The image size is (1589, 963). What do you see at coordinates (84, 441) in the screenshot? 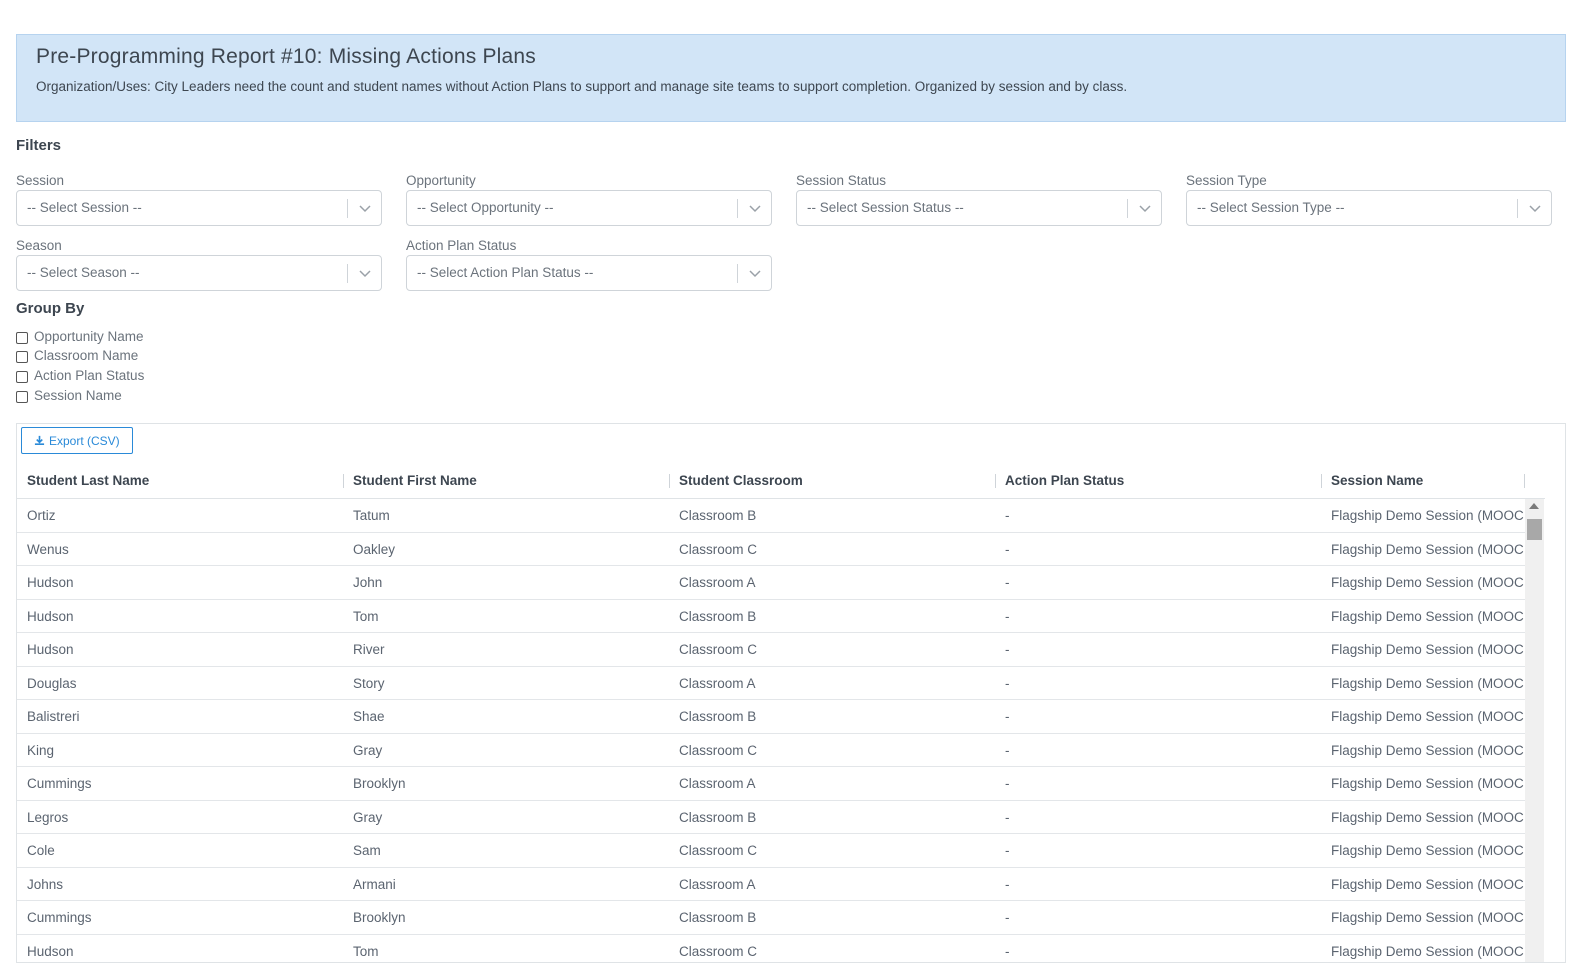
I see `export-csv-label: Export (CSV)` at bounding box center [84, 441].